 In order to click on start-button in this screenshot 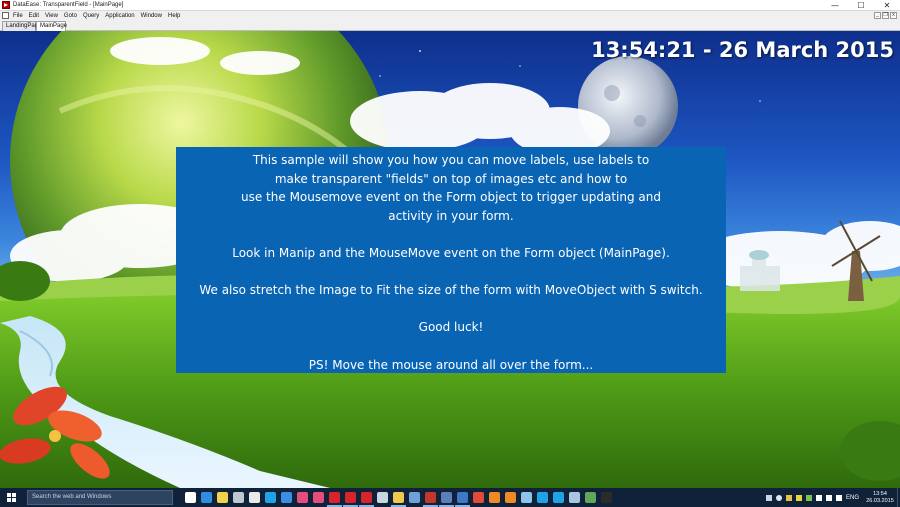, I will do `click(11, 497)`.